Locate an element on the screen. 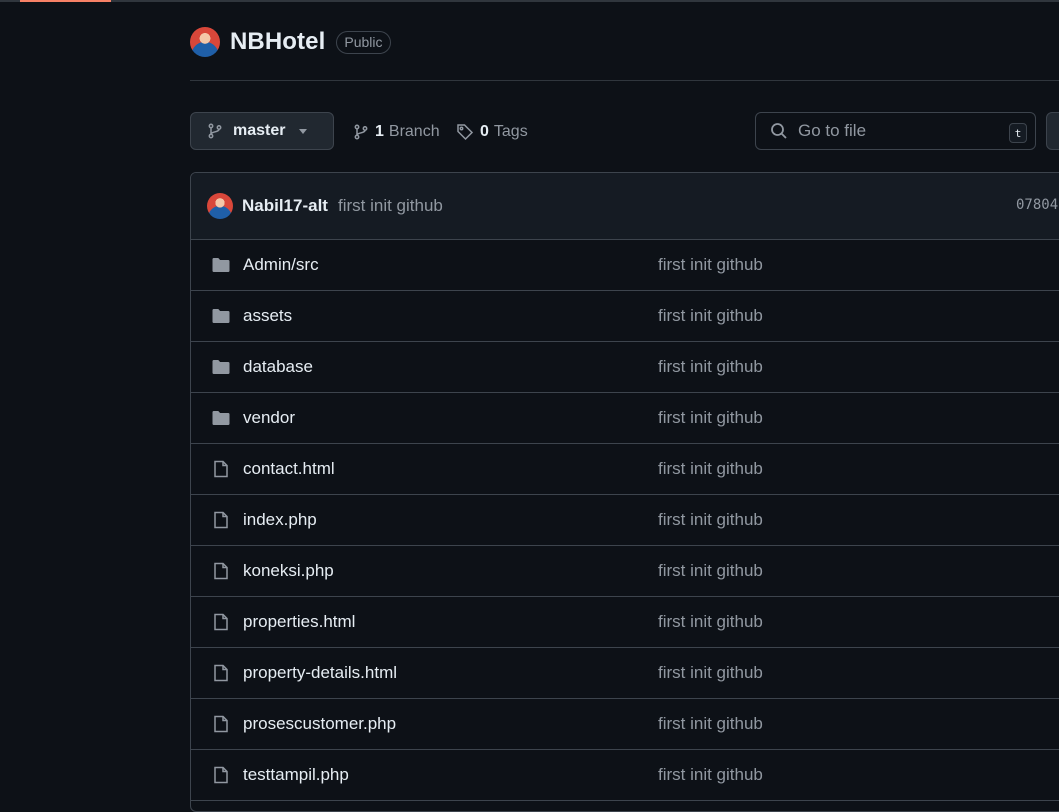 This screenshot has height=812, width=1059. repo-header: NBHotel Public is located at coordinates (290, 42).